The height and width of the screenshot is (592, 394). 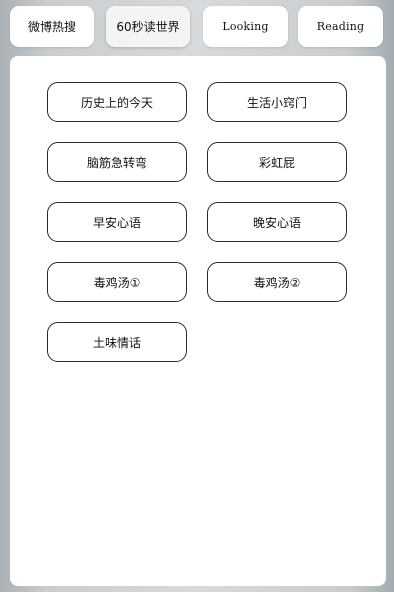 What do you see at coordinates (277, 282) in the screenshot?
I see `toxic-soup-2-button: 毒鸡汤②` at bounding box center [277, 282].